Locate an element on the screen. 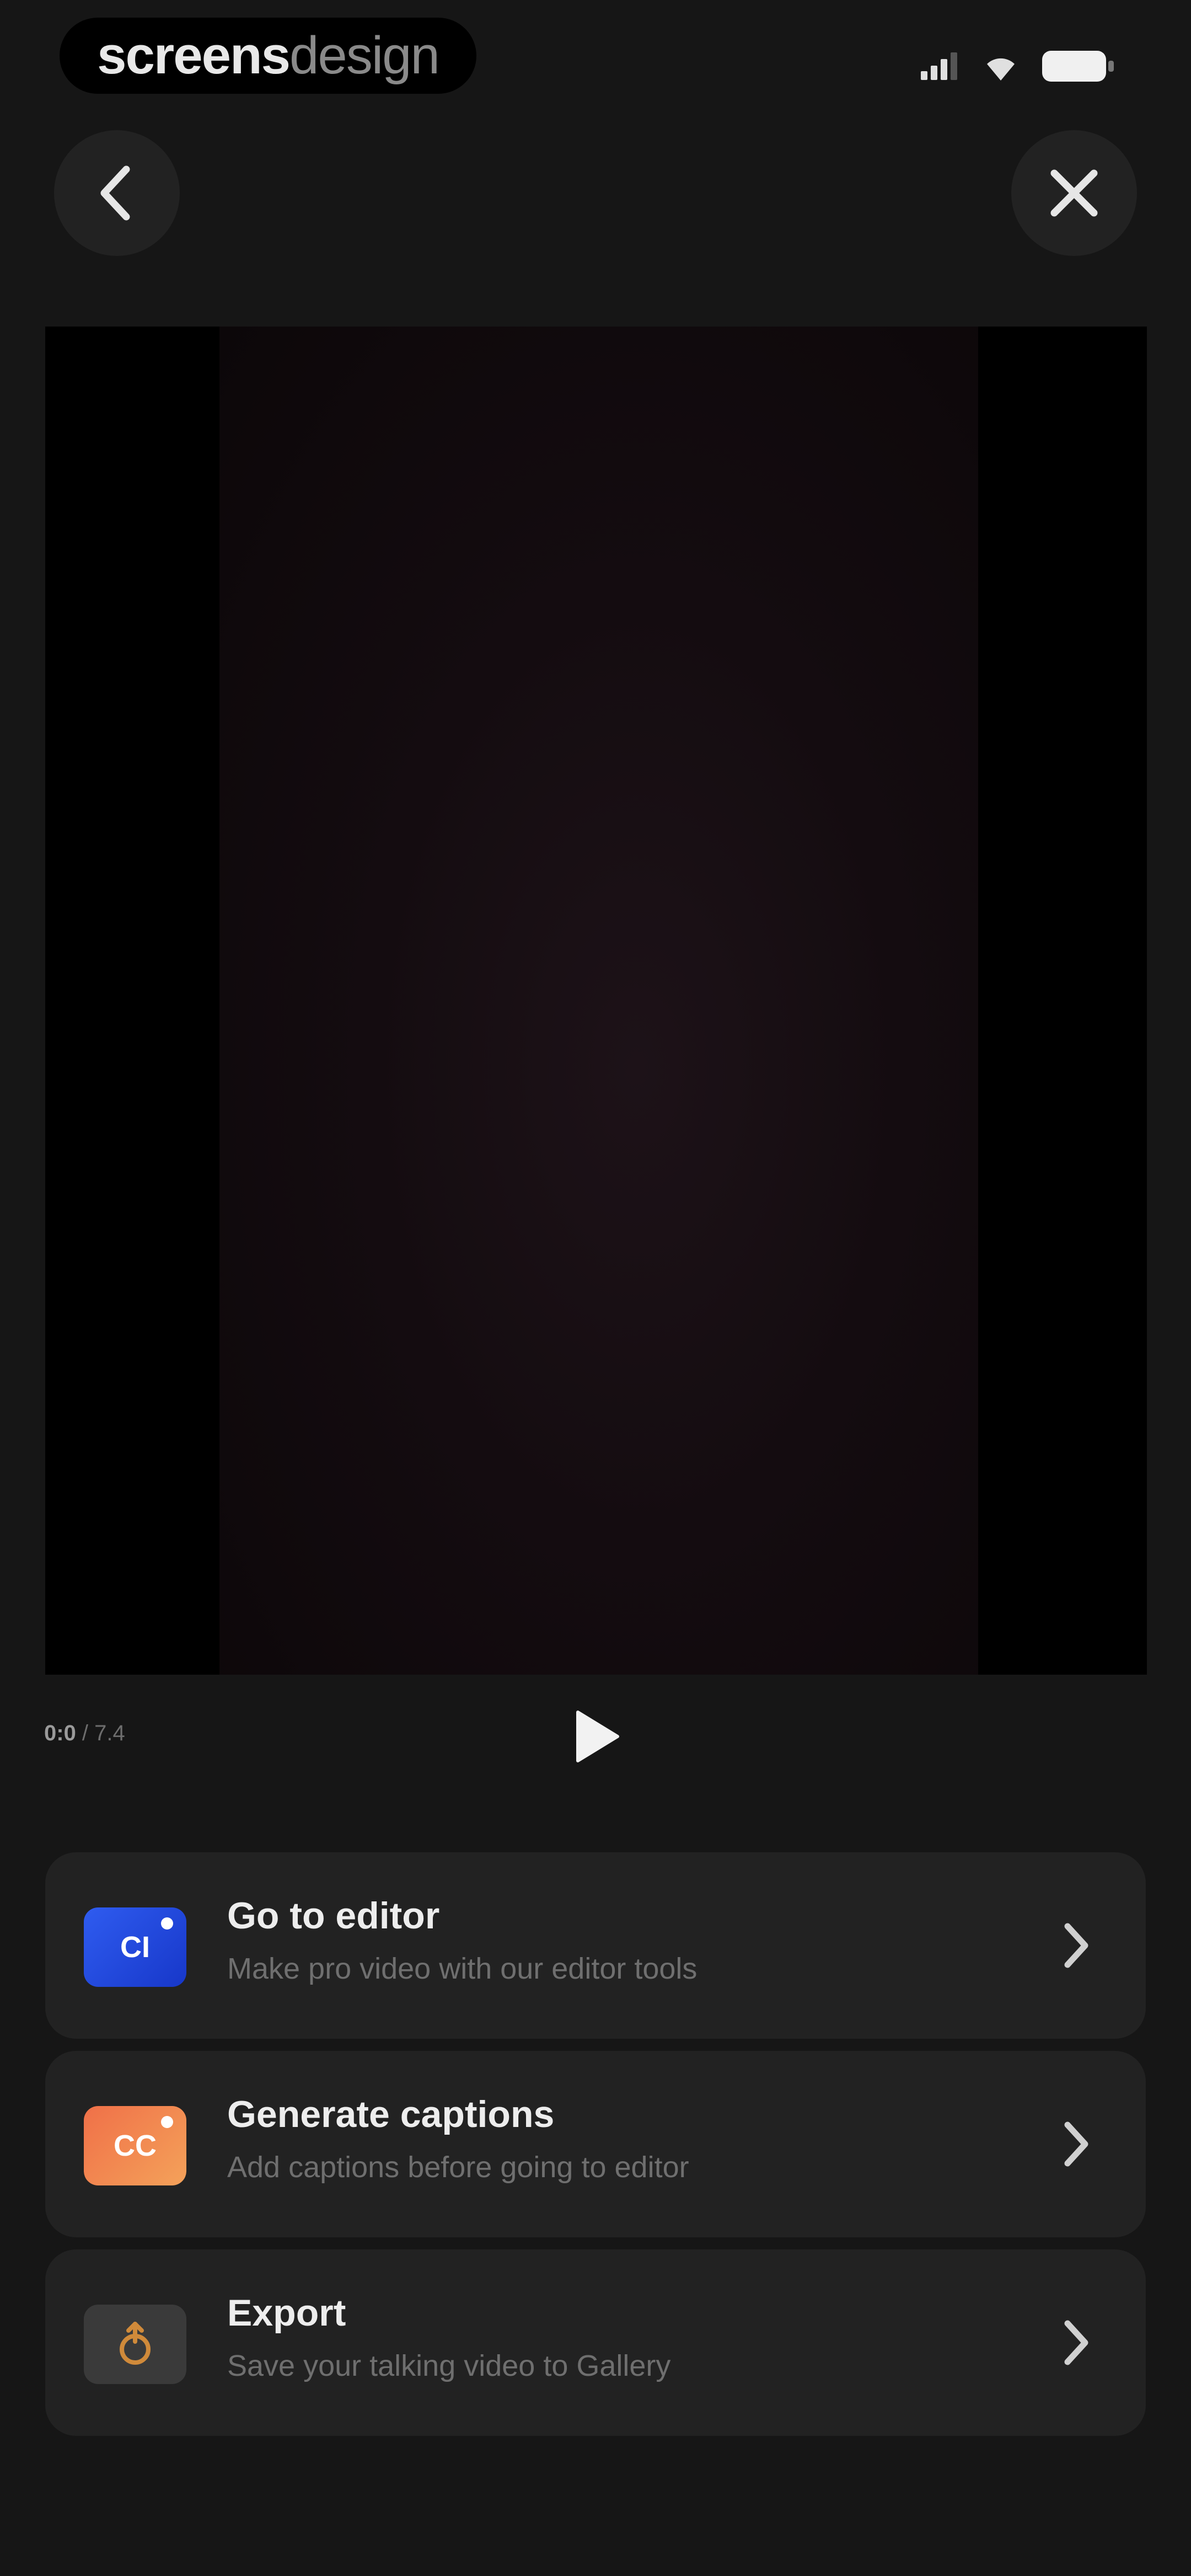 The width and height of the screenshot is (1191, 2576). editor-icon: CI is located at coordinates (135, 1947).